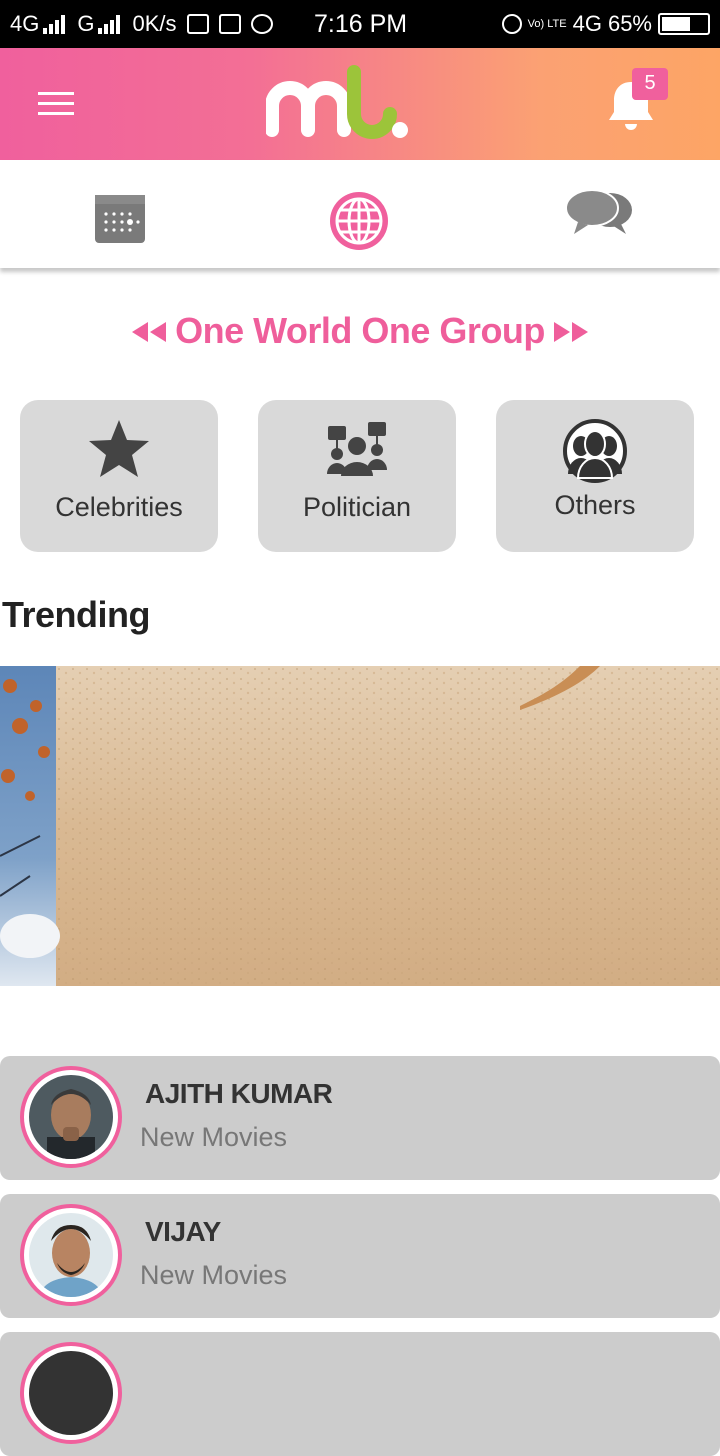 Image resolution: width=720 pixels, height=1456 pixels. What do you see at coordinates (629, 23) in the screenshot?
I see `battery-percent: 65%` at bounding box center [629, 23].